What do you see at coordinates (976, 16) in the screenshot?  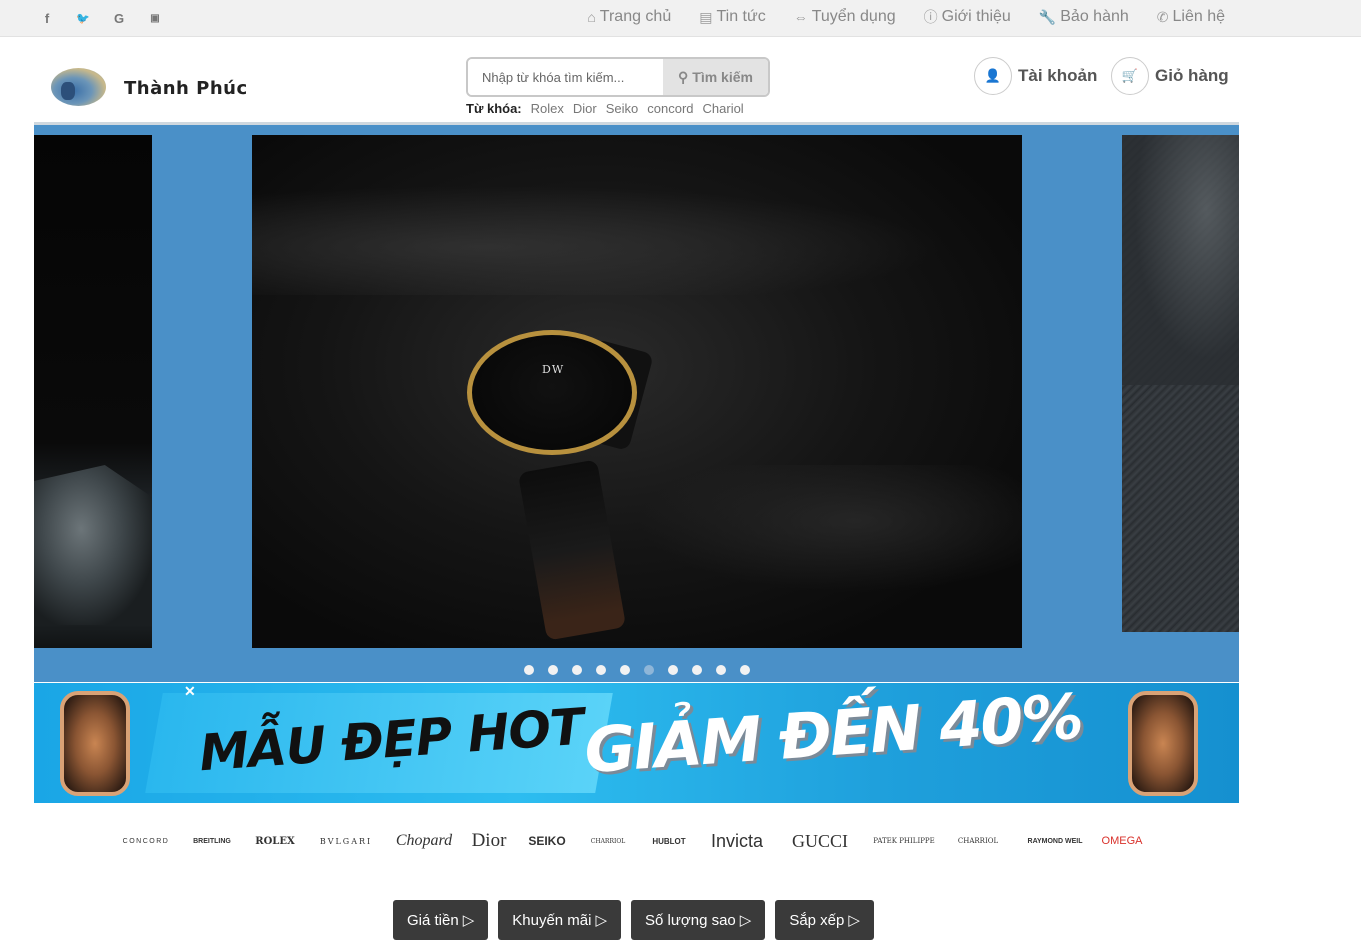 I see `nav-label: Giới thiệu` at bounding box center [976, 16].